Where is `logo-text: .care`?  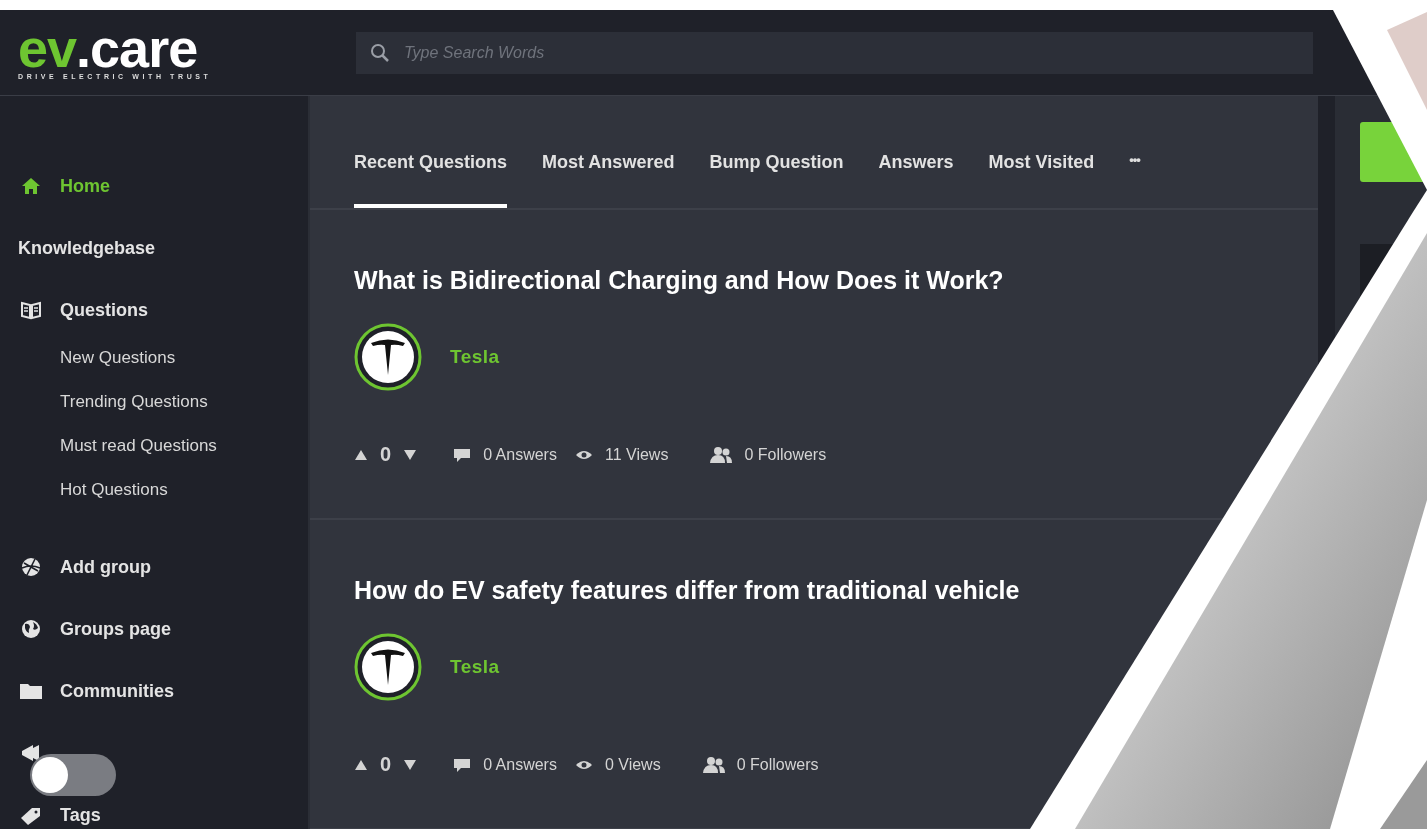 logo-text: .care is located at coordinates (137, 48).